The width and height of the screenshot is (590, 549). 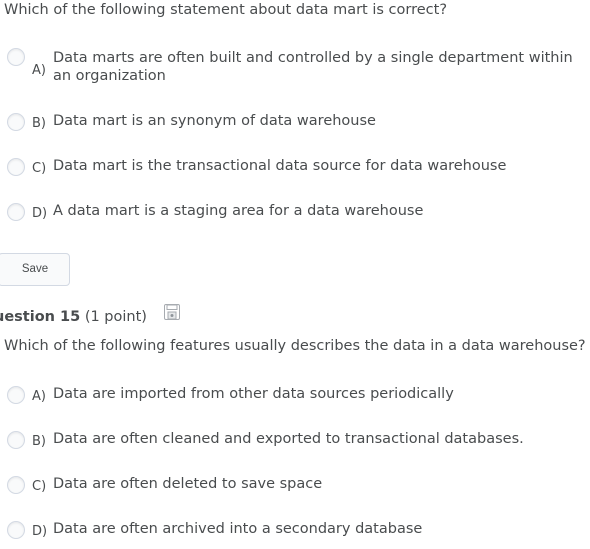 What do you see at coordinates (172, 312) in the screenshot?
I see `floppy-disk-icon` at bounding box center [172, 312].